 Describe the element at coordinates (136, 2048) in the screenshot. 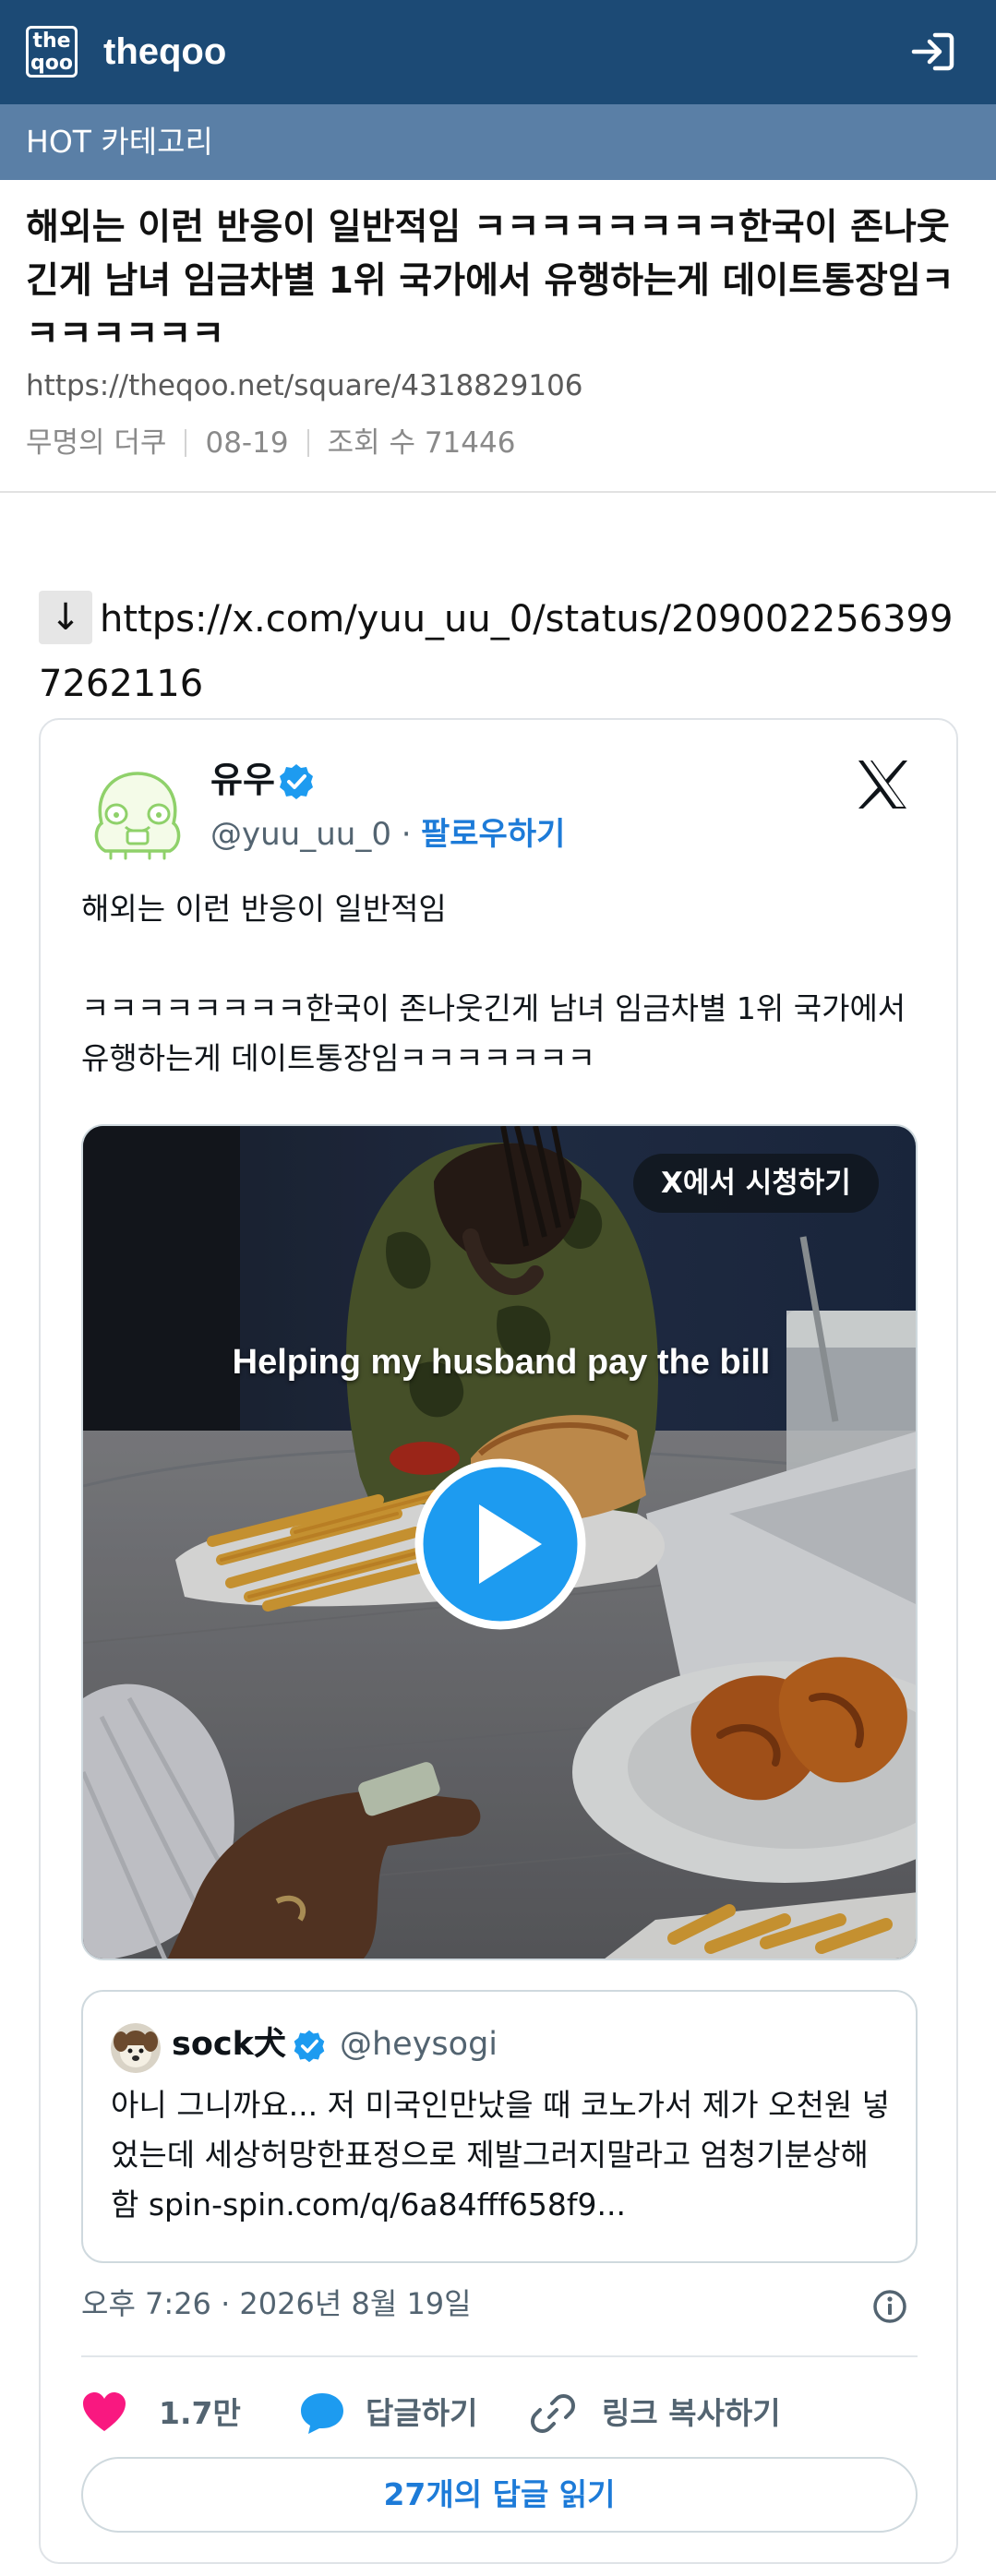

I see `quote-author-avatar` at that location.